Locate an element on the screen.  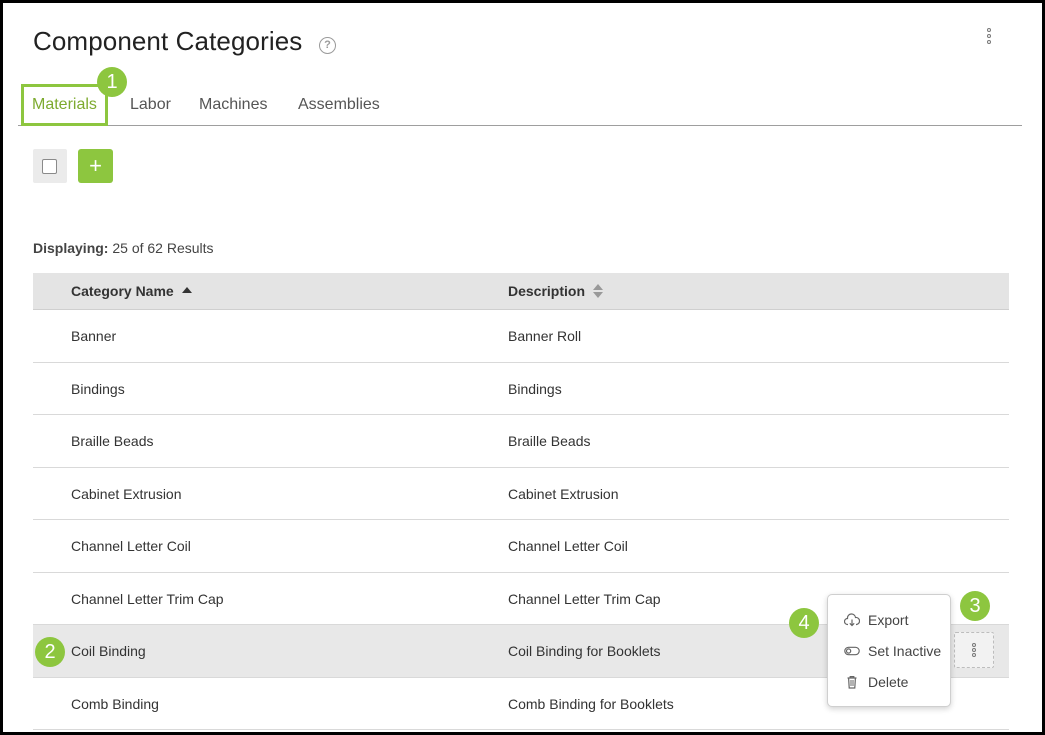
tab-assemblies: Assemblies is located at coordinates (339, 105).